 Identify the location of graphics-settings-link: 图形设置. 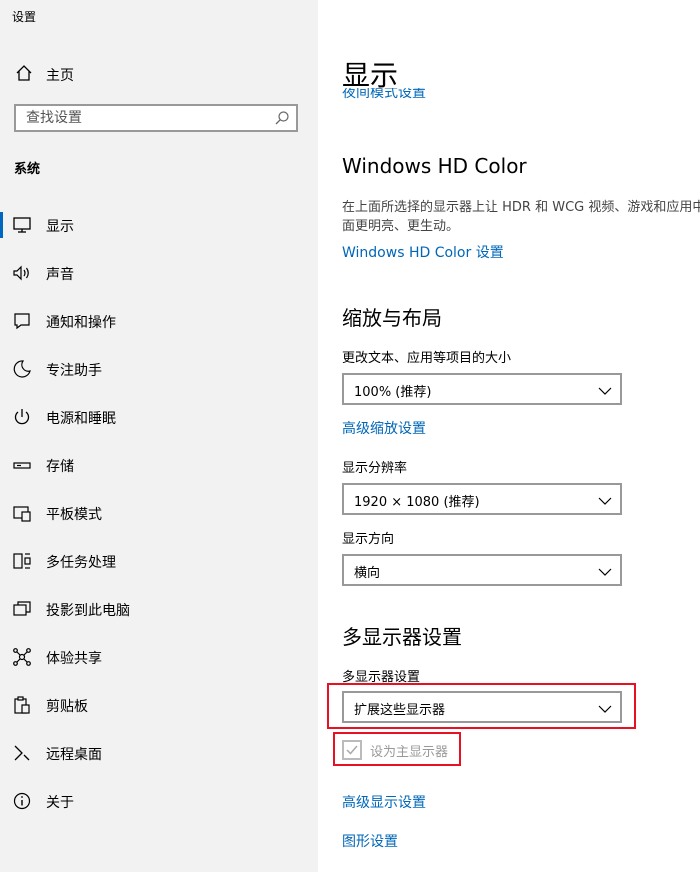
(370, 841).